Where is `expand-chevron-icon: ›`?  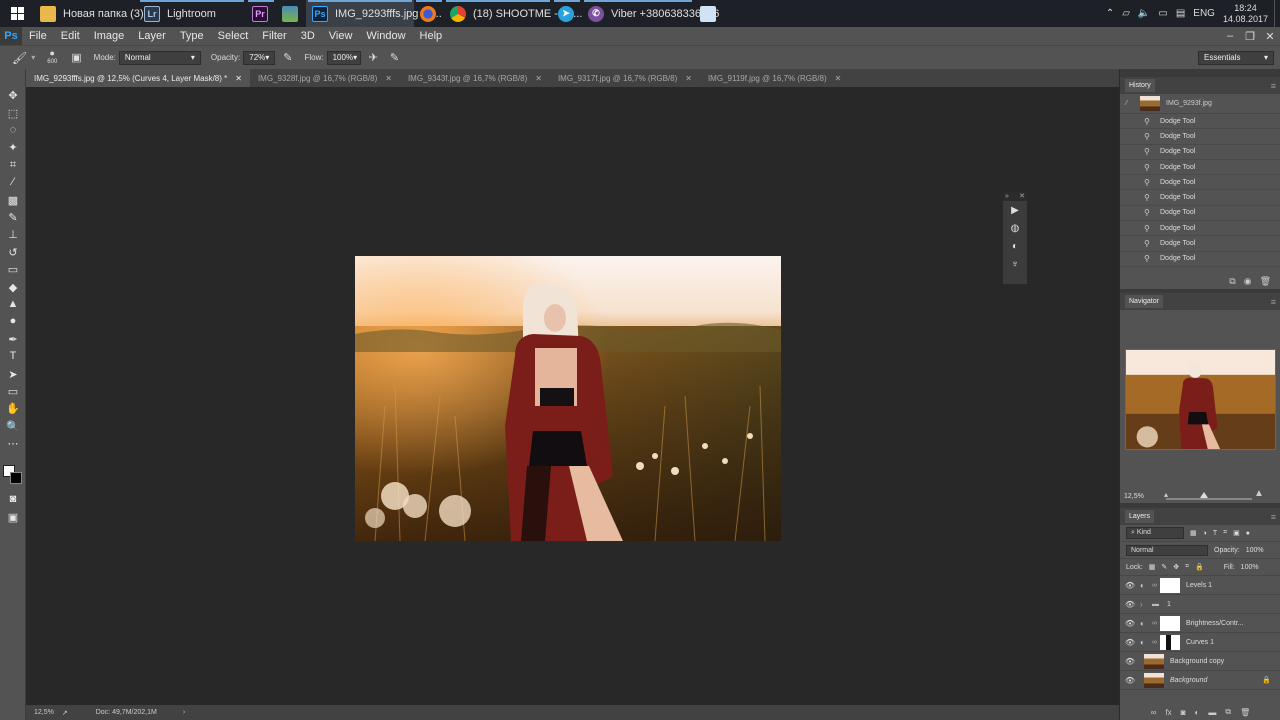 expand-chevron-icon: › is located at coordinates (1146, 604).